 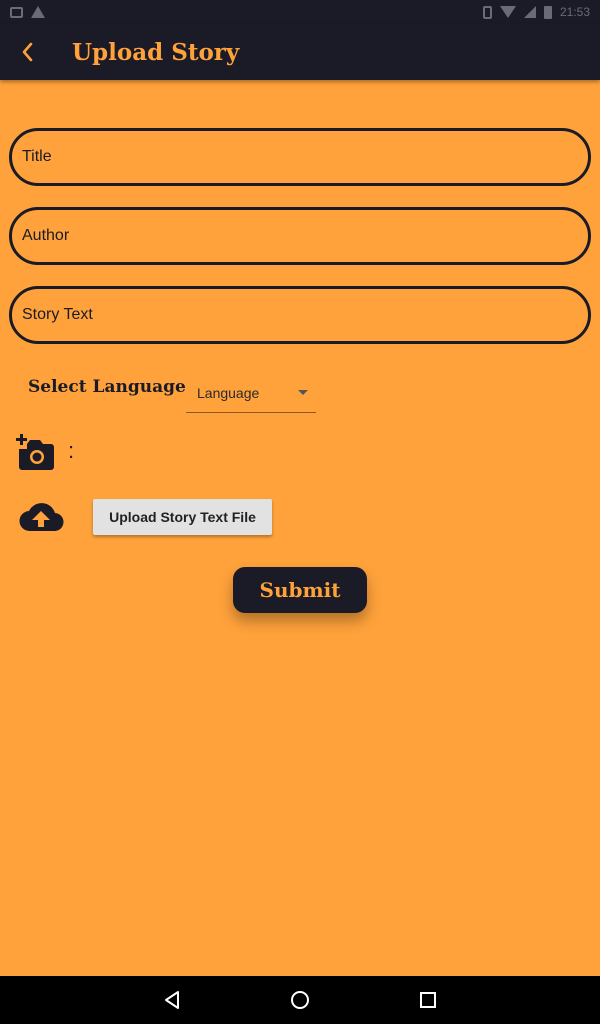 I want to click on upload-story-file-button: Upload Story Text File, so click(x=182, y=517).